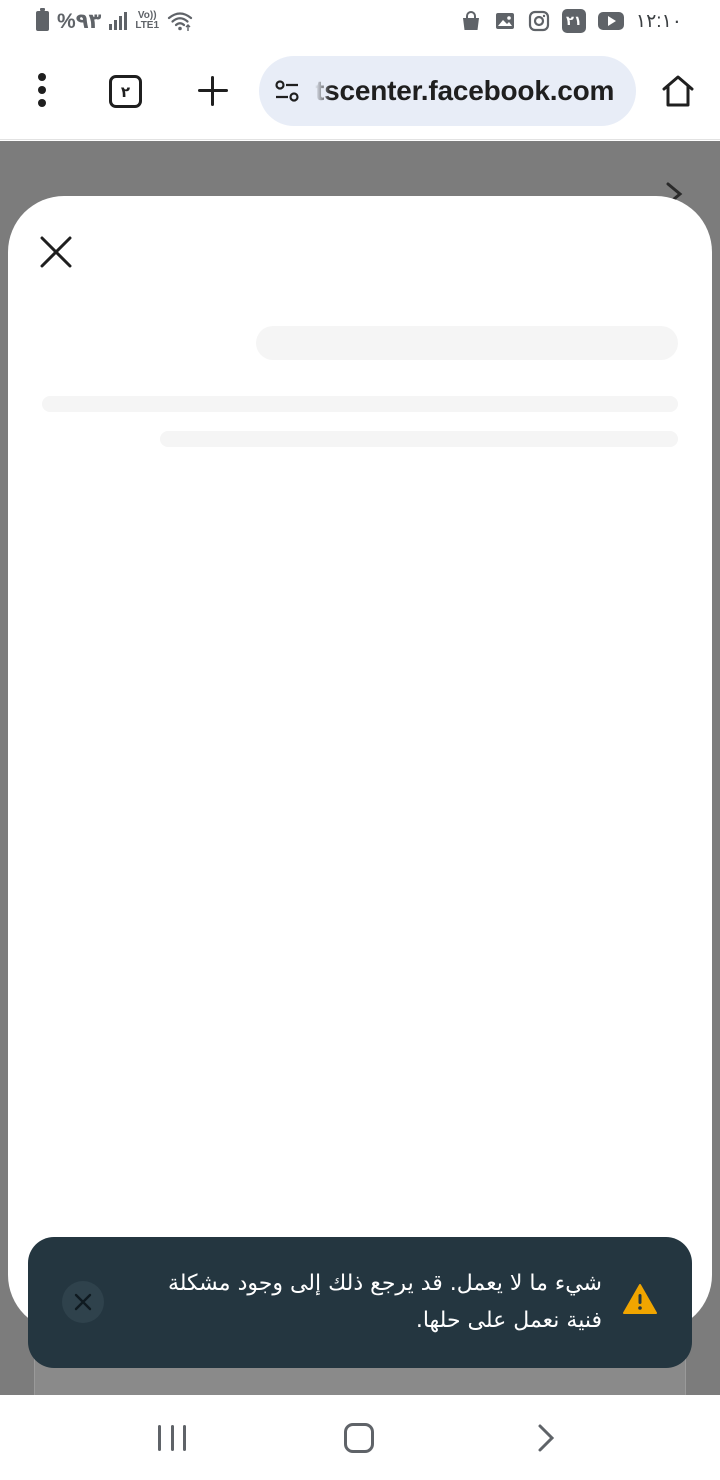  What do you see at coordinates (504, 21) in the screenshot?
I see `gallery-icon` at bounding box center [504, 21].